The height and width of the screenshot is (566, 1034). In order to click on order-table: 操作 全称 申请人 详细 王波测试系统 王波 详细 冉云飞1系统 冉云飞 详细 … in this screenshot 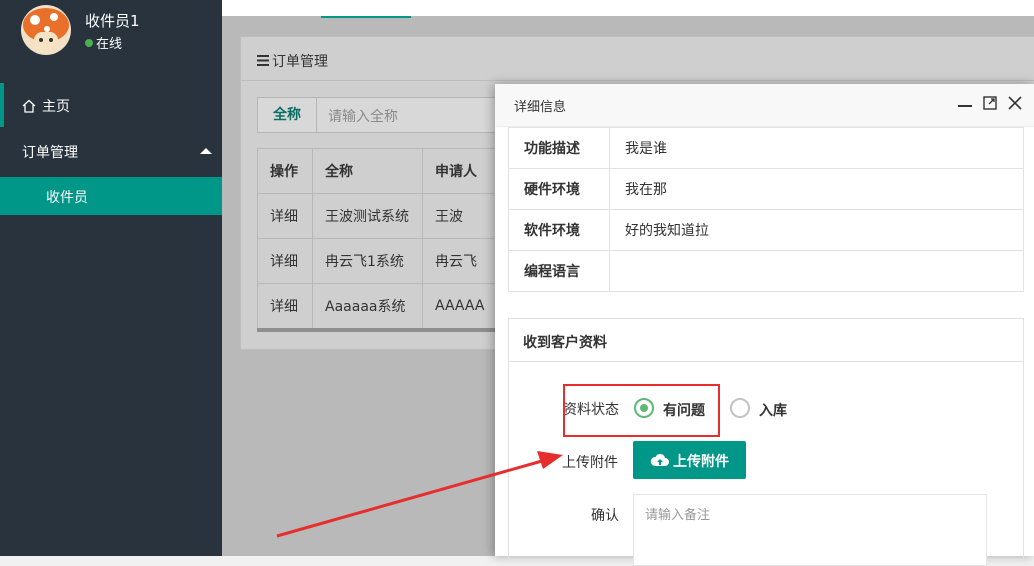, I will do `click(382, 238)`.